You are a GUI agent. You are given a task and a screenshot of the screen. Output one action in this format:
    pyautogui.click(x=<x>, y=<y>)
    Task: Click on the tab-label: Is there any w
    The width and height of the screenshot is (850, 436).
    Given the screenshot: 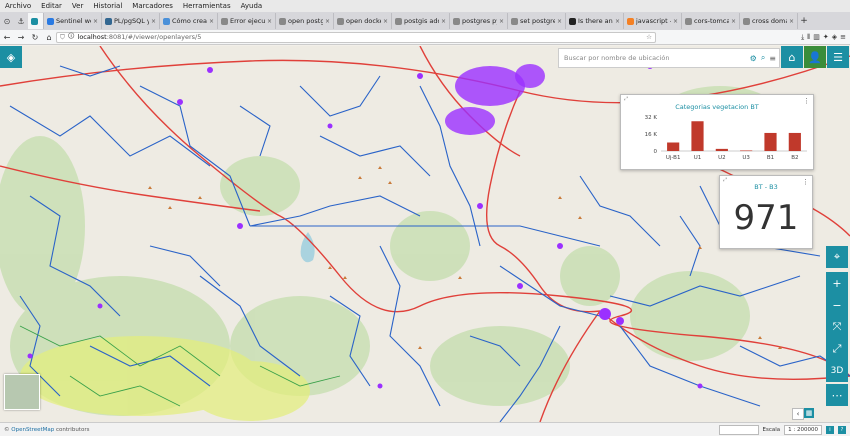 What is the action you would take?
    pyautogui.click(x=595, y=21)
    